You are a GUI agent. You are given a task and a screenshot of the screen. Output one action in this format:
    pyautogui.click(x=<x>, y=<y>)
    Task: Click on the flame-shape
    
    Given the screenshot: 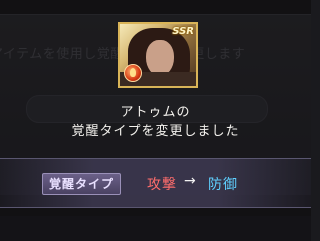 What is the action you would take?
    pyautogui.click(x=133, y=72)
    